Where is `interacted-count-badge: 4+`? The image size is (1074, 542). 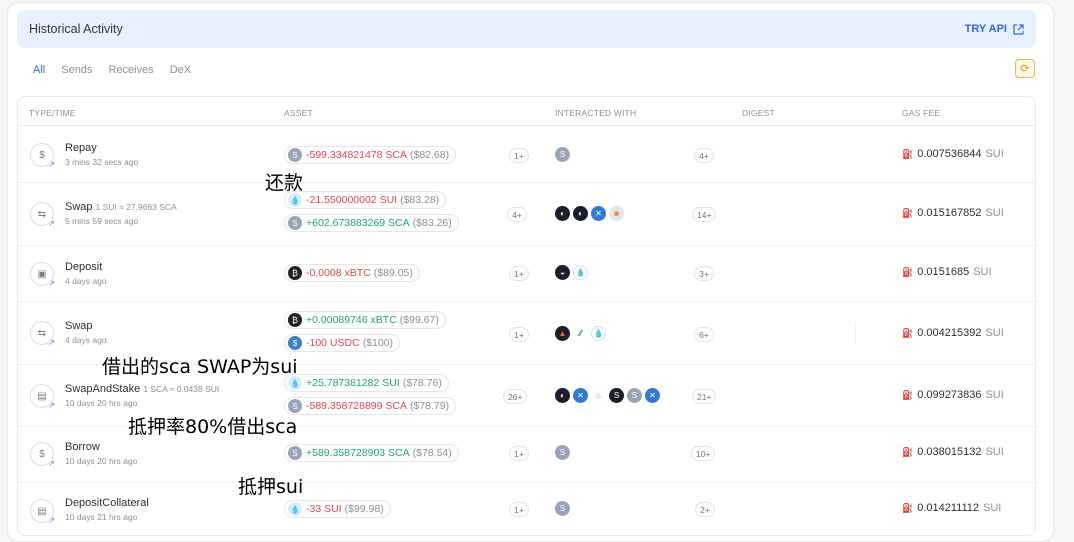 interacted-count-badge: 4+ is located at coordinates (704, 155).